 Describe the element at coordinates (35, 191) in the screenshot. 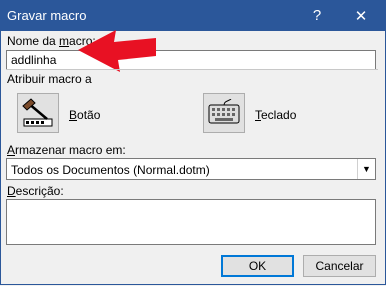

I see `description-label: Descrição:` at that location.